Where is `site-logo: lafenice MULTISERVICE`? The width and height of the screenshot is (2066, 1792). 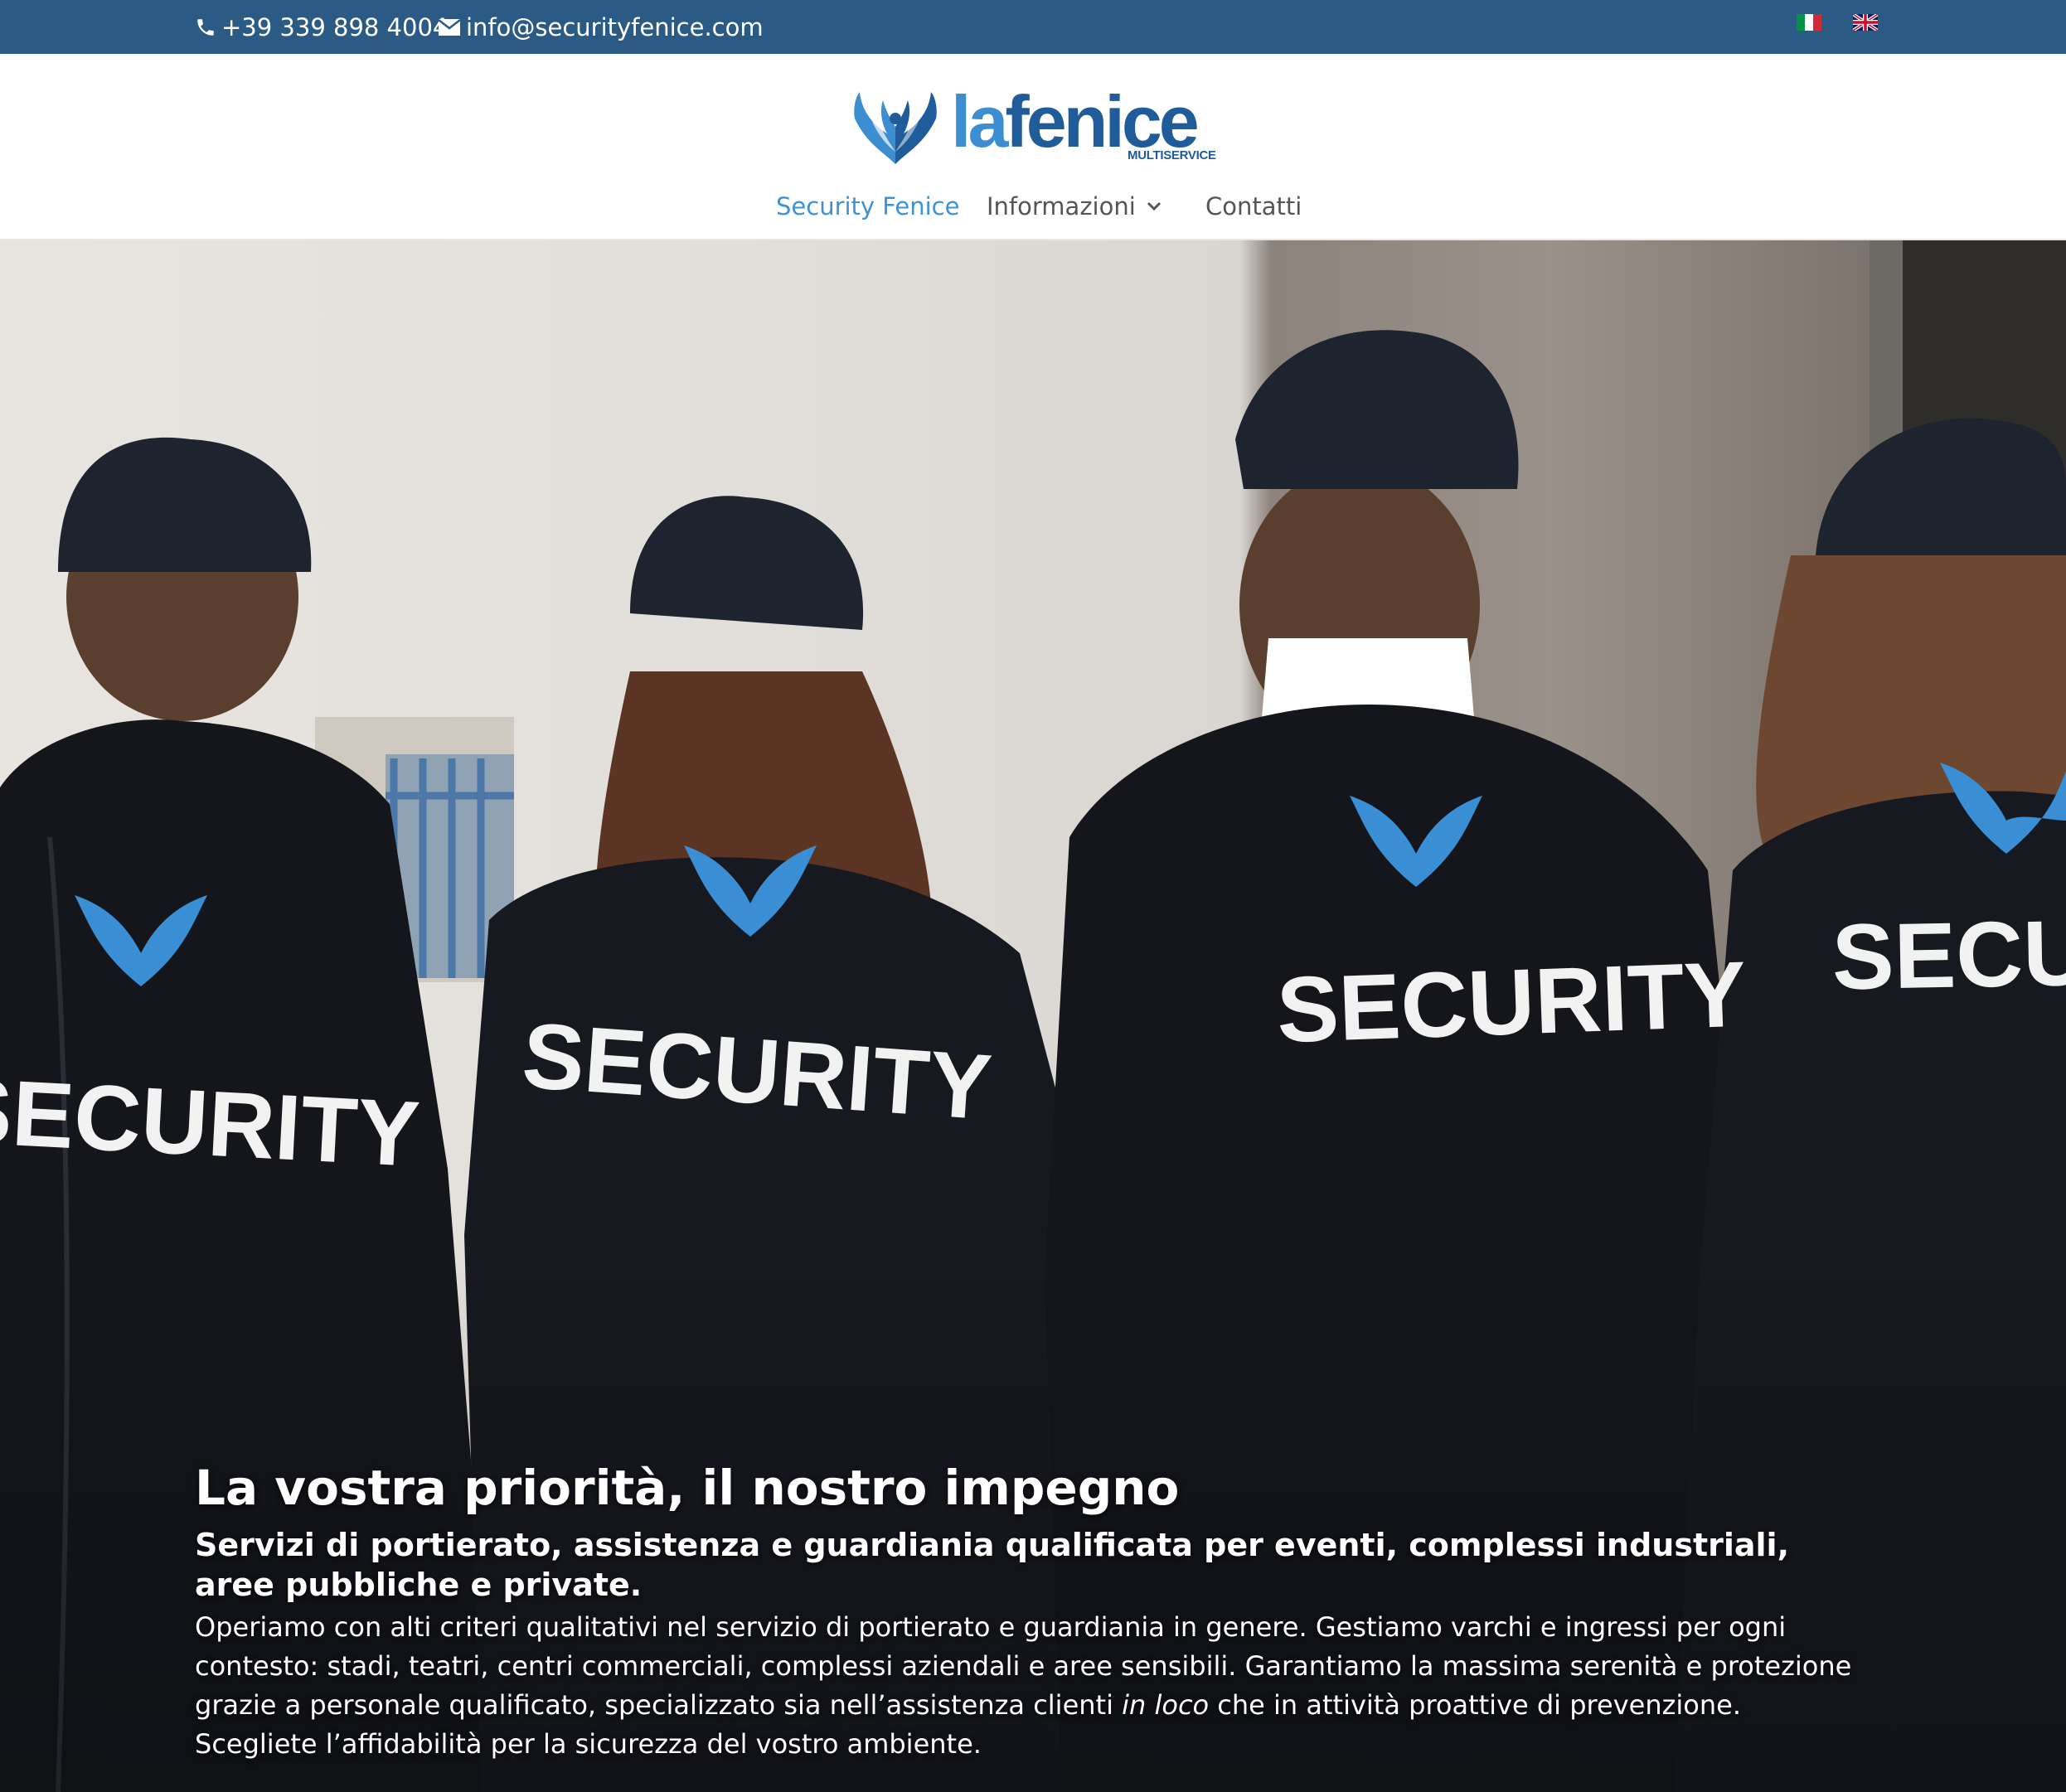 site-logo: lafenice MULTISERVICE is located at coordinates (1040, 126).